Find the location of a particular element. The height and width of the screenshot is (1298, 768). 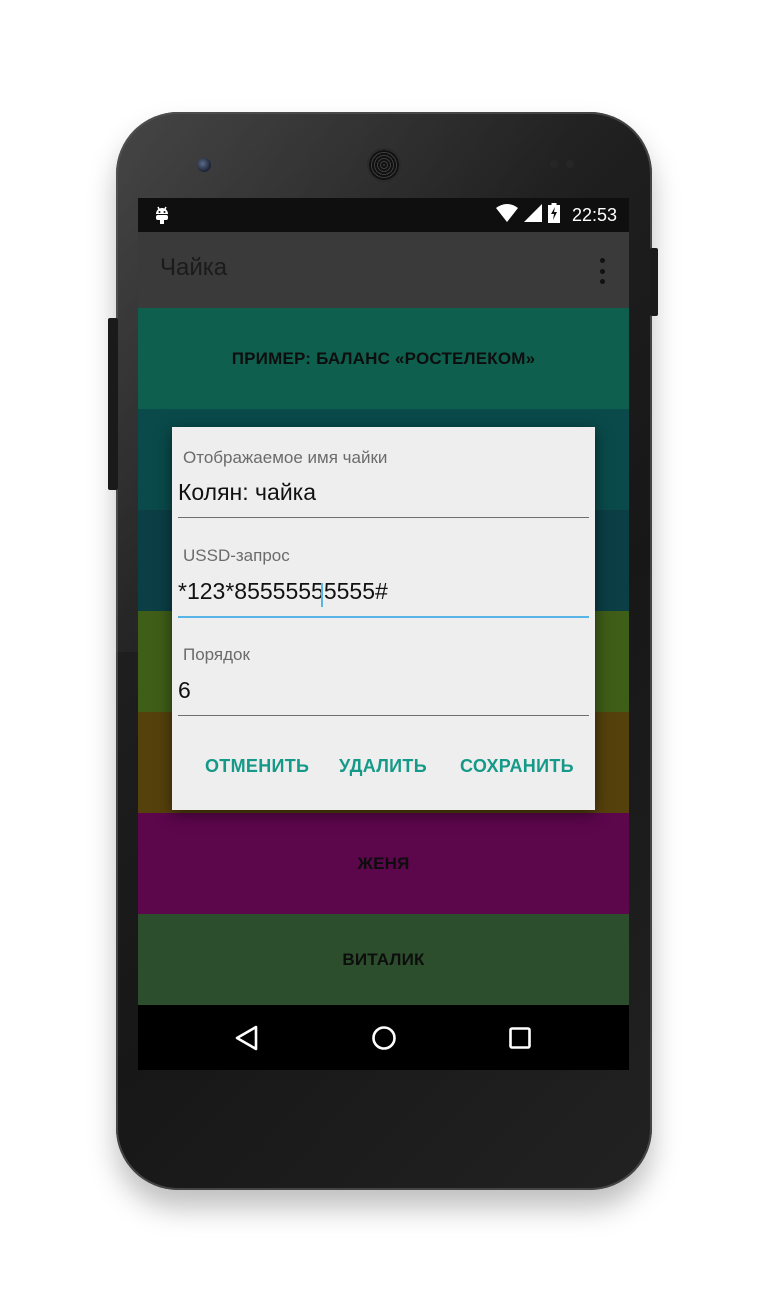

ussd-field-label: USSD-запрос is located at coordinates (236, 555).